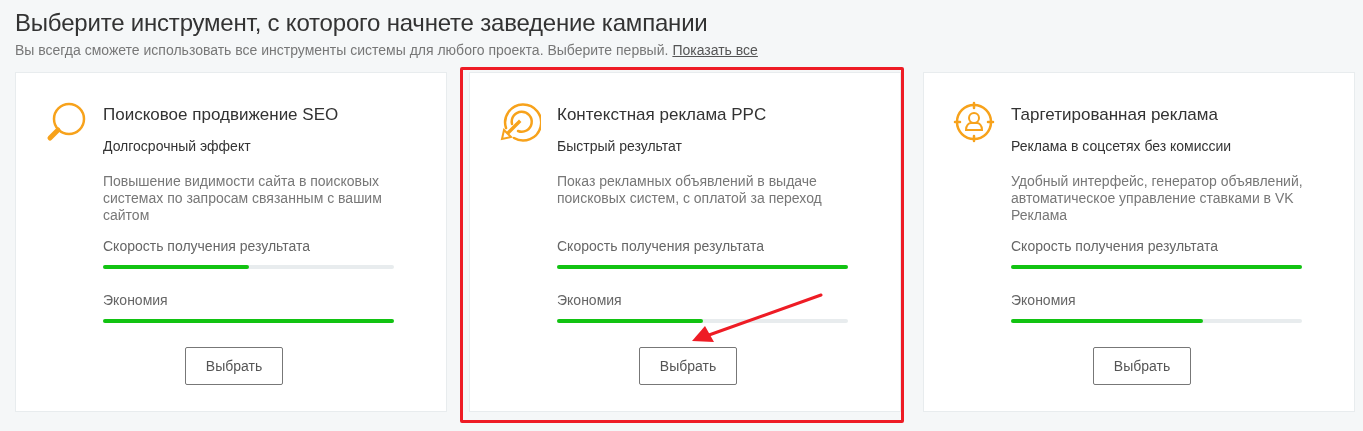 The width and height of the screenshot is (1363, 431). What do you see at coordinates (362, 23) in the screenshot?
I see `page-heading: Выберите инструмент, с которого начнете заведение кампании` at bounding box center [362, 23].